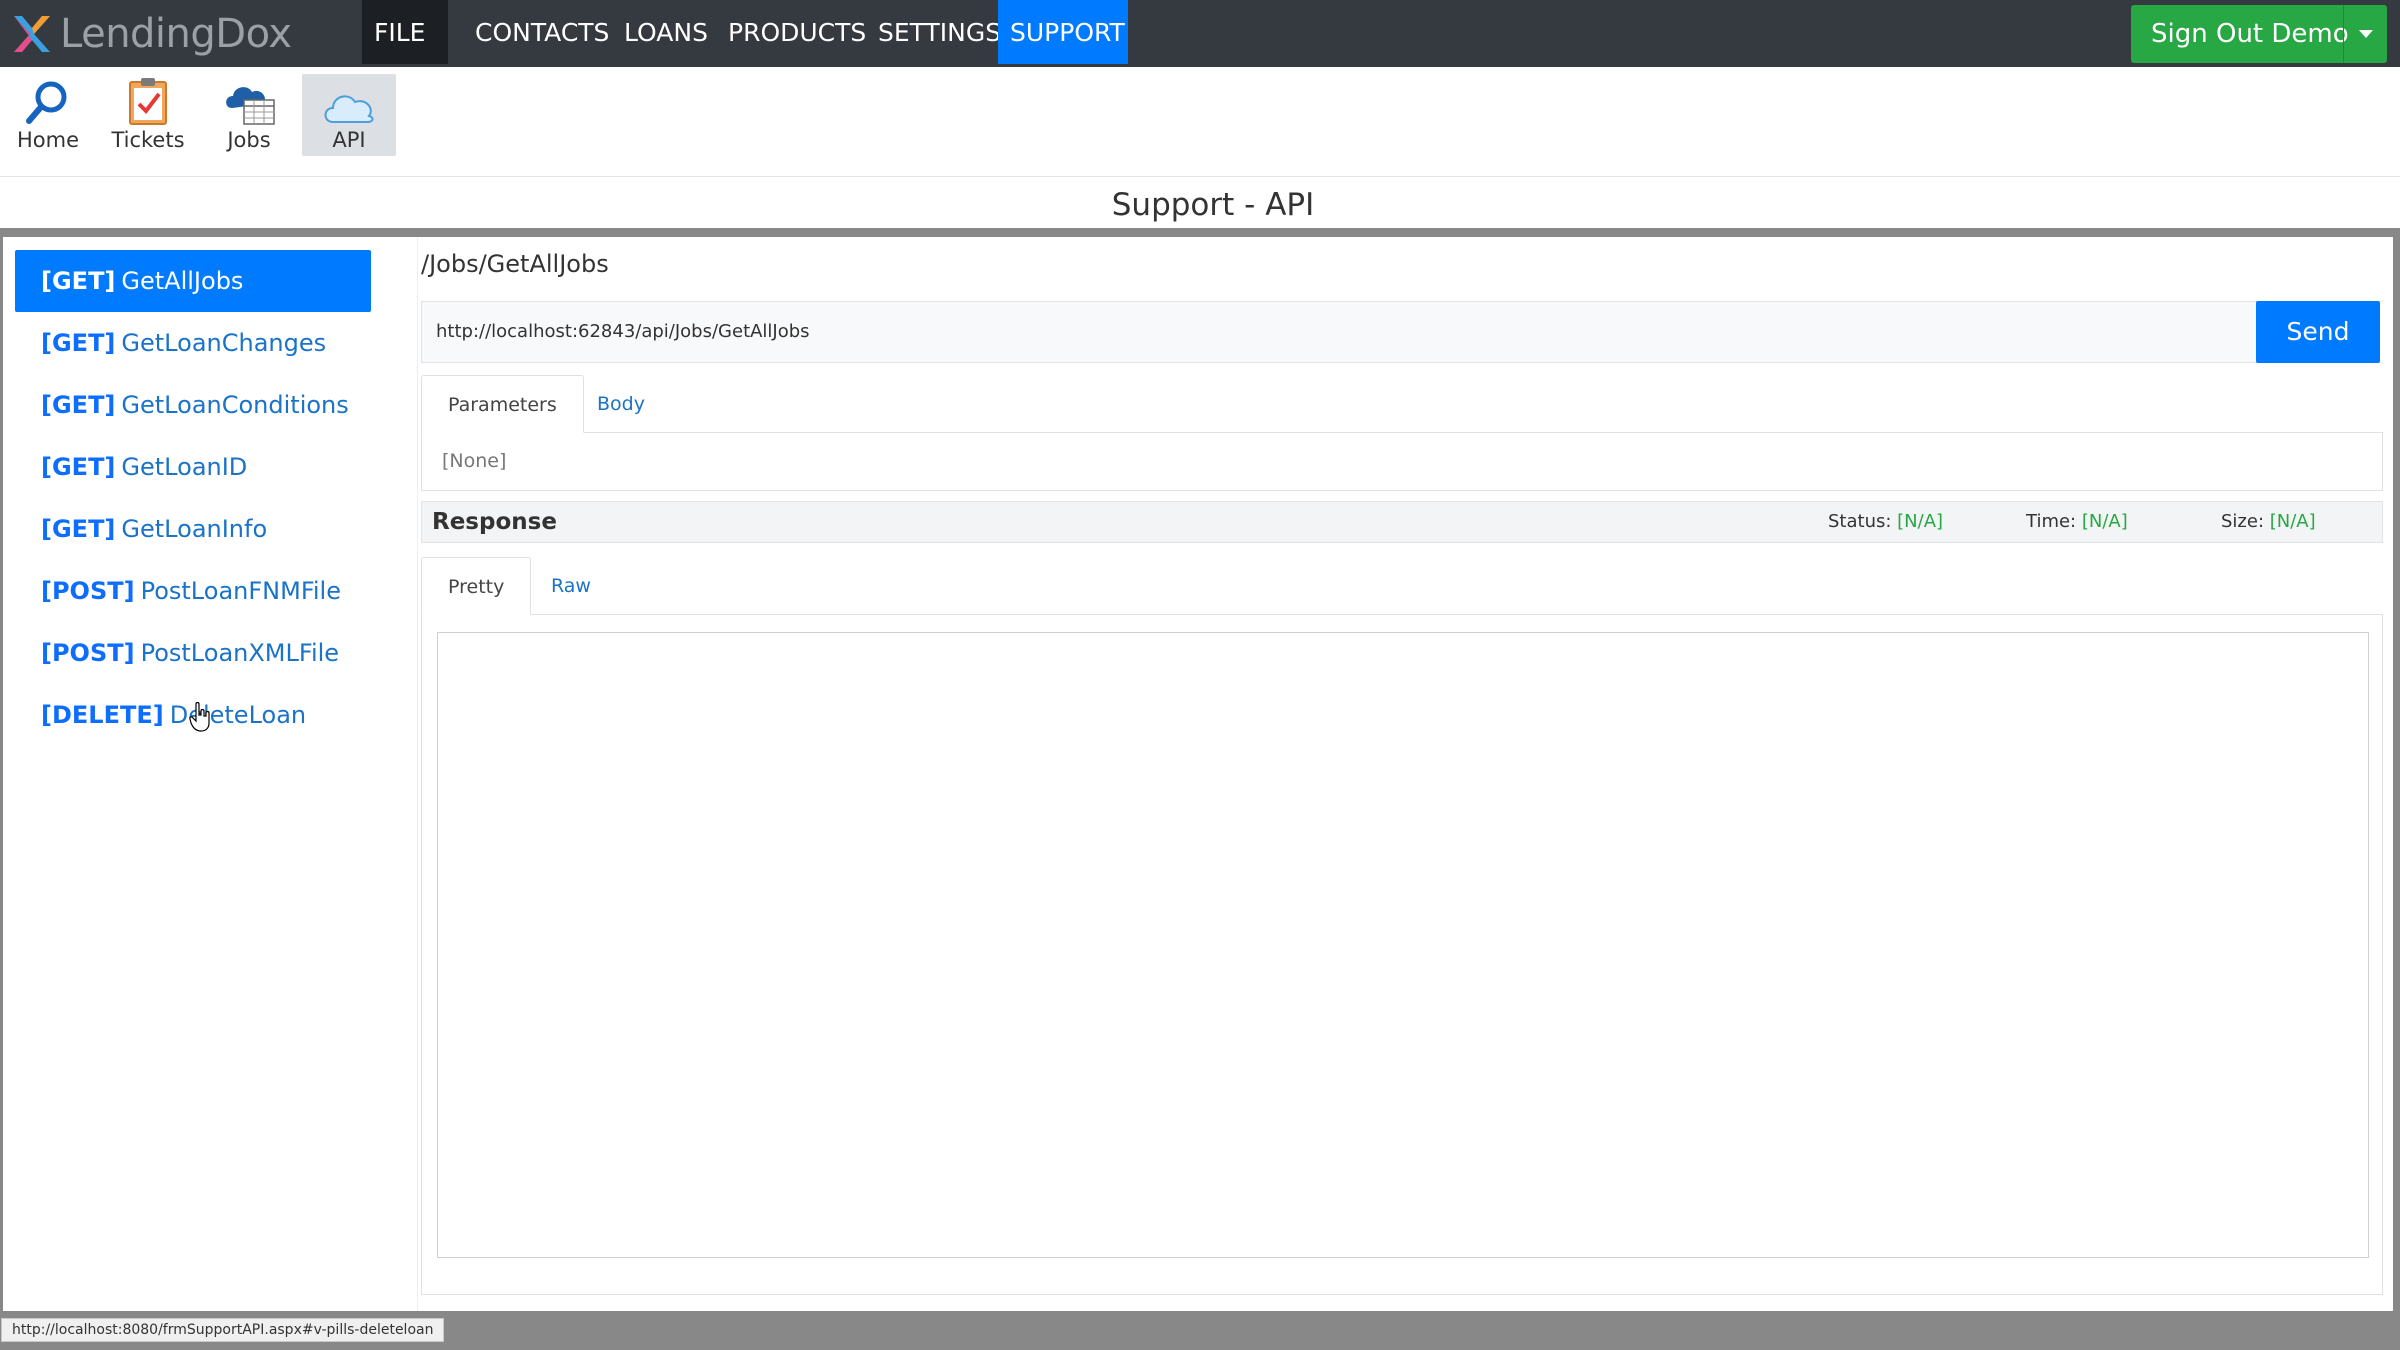 This screenshot has width=2400, height=1350. I want to click on nav-loans: LOANS, so click(666, 32).